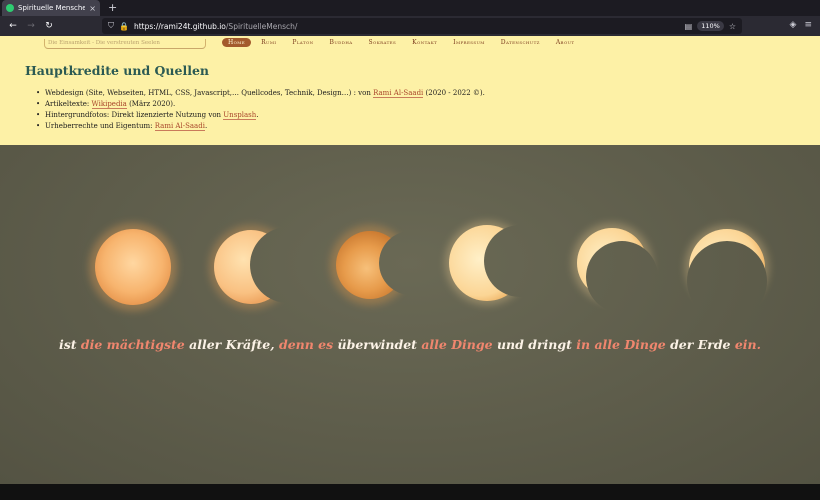  Describe the element at coordinates (341, 42) in the screenshot. I see `nav-item-buddha: Buddha` at that location.